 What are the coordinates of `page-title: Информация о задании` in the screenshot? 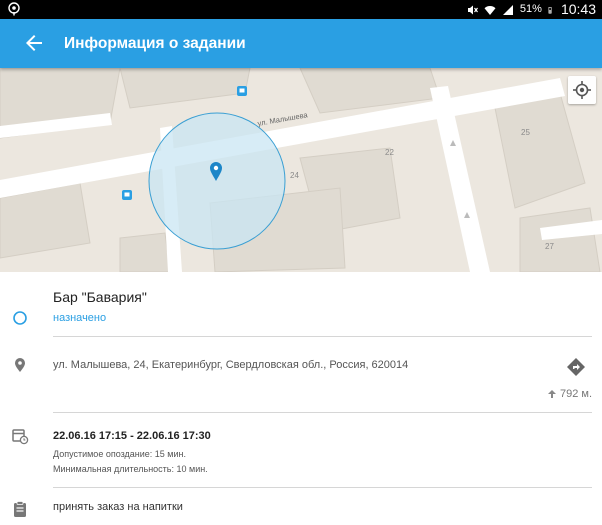 It's located at (155, 43).